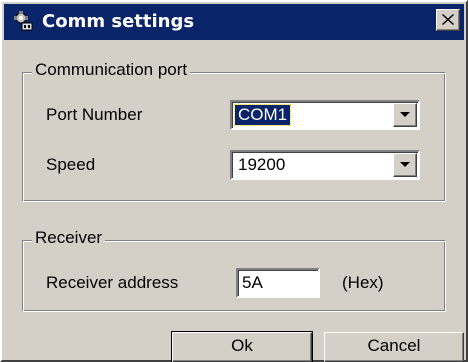  Describe the element at coordinates (234, 22) in the screenshot. I see `title-bar: Comm settings` at that location.